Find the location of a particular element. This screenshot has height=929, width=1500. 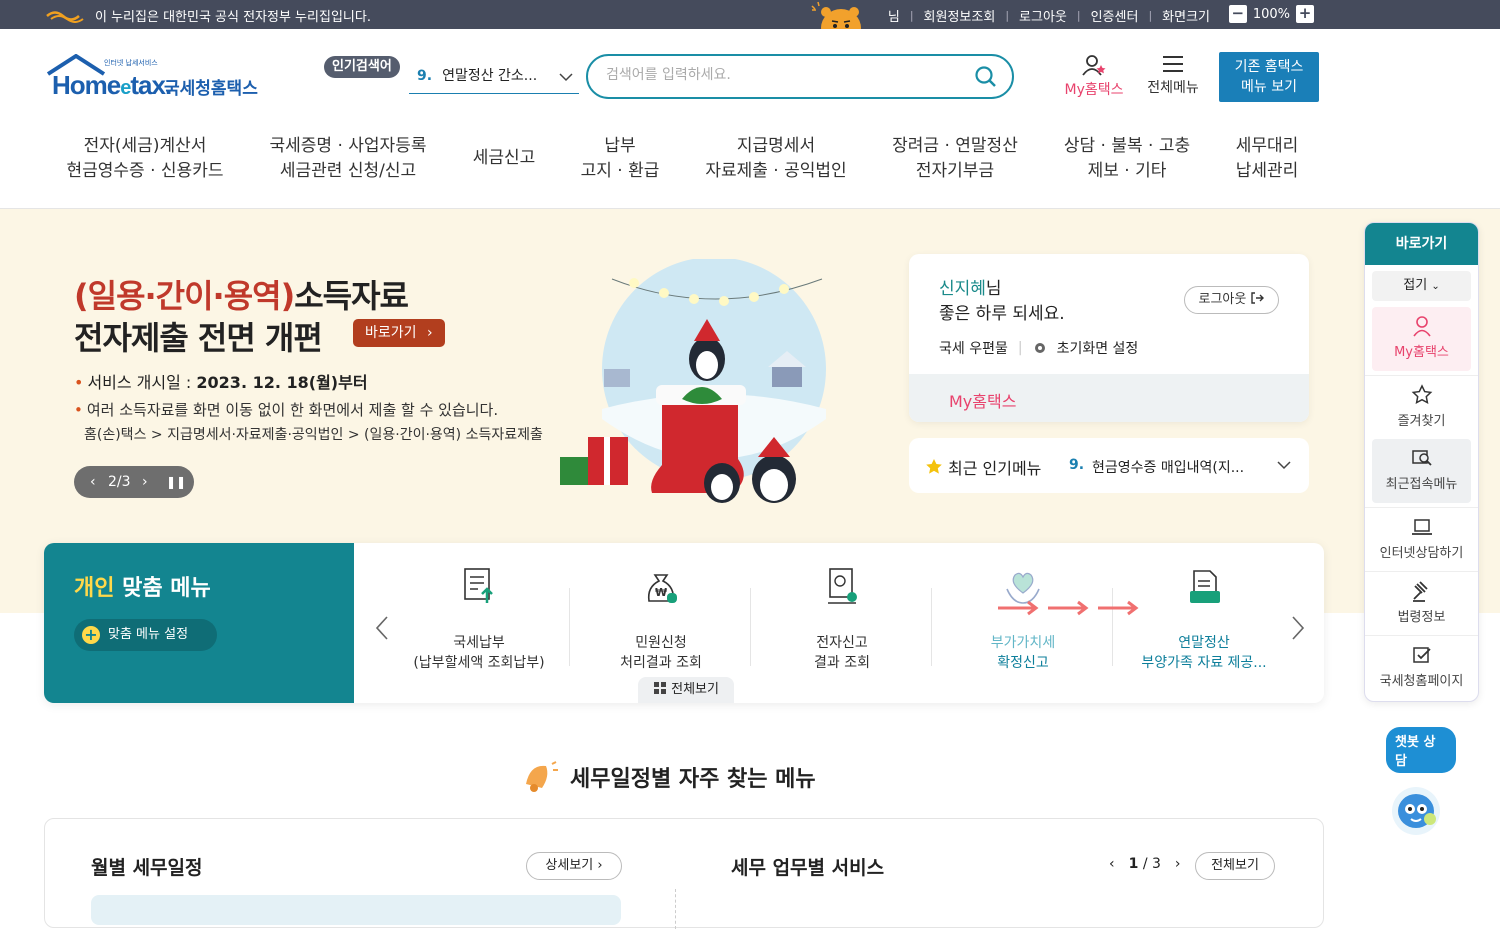

search-box is located at coordinates (800, 76).